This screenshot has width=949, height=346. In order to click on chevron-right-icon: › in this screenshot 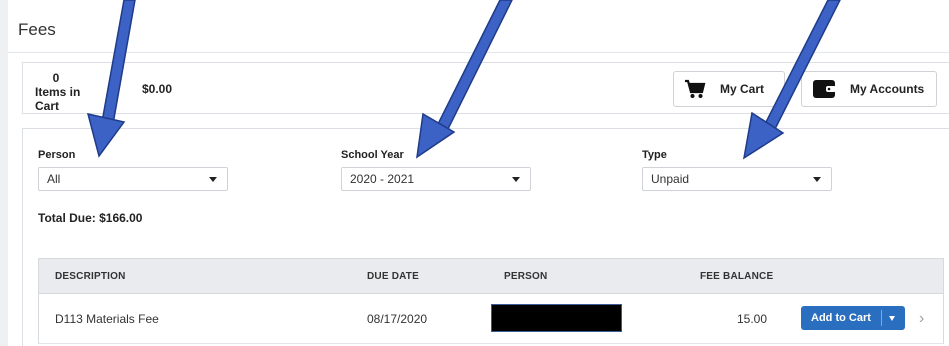, I will do `click(921, 319)`.